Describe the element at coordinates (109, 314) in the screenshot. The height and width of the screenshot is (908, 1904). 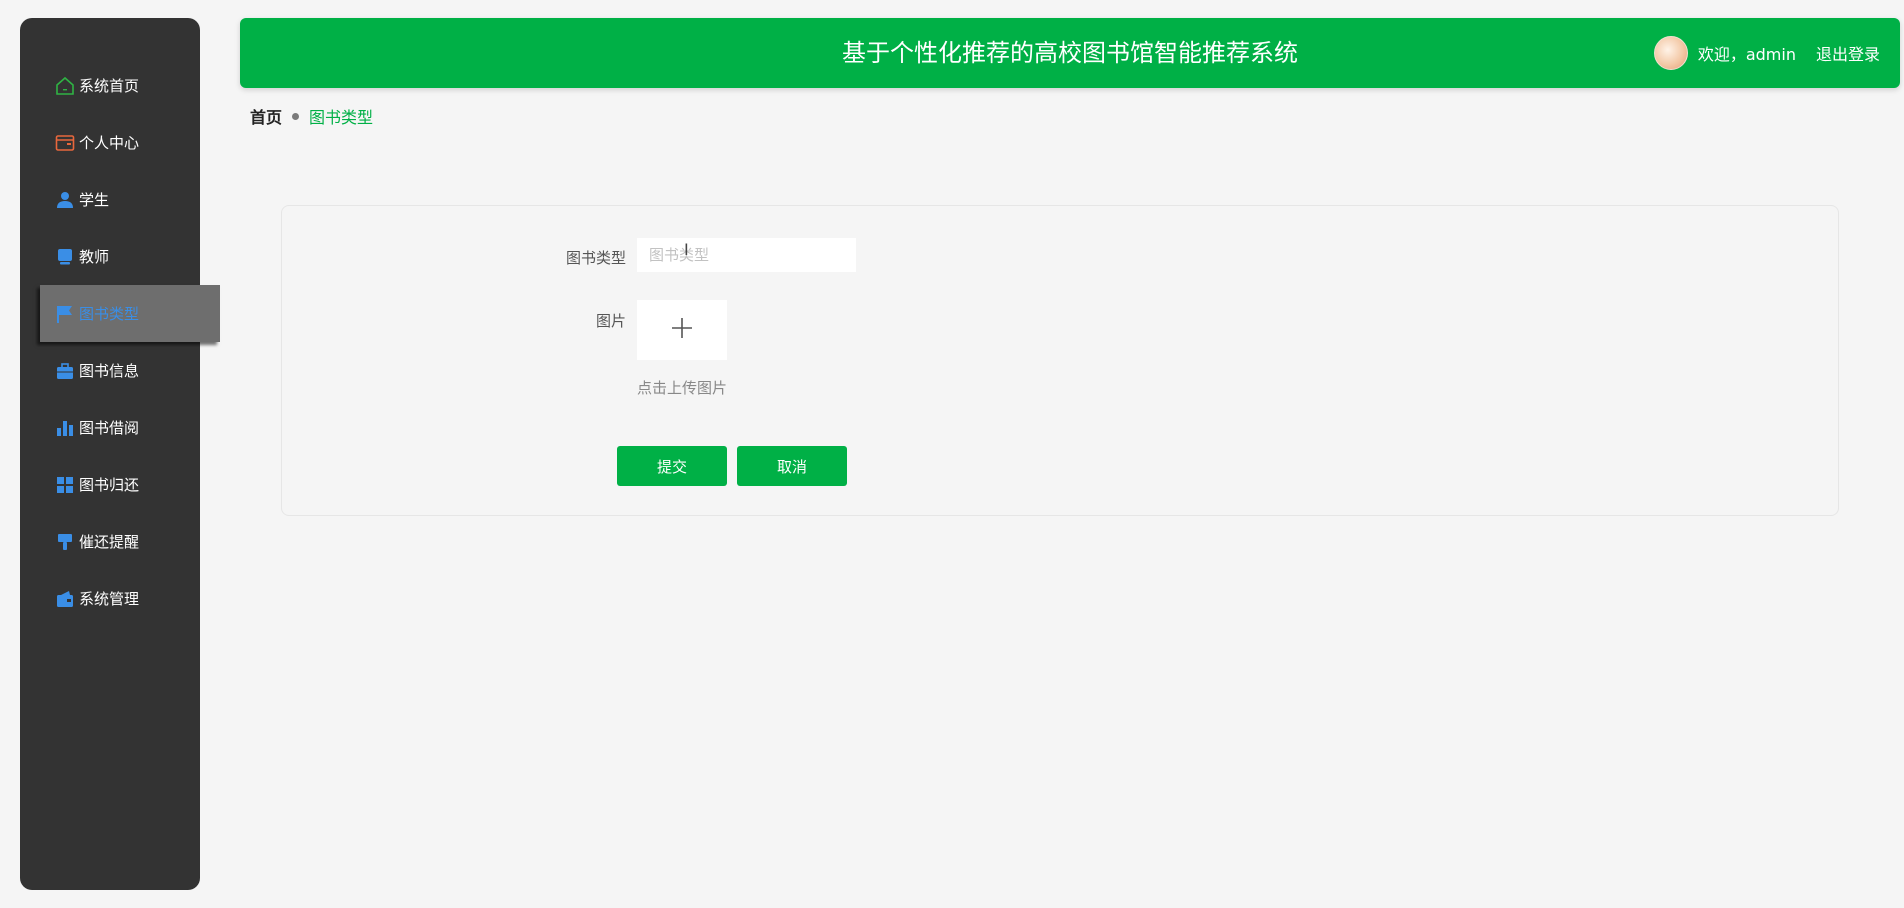
I see `sidebar-item-label: 图书类型` at that location.